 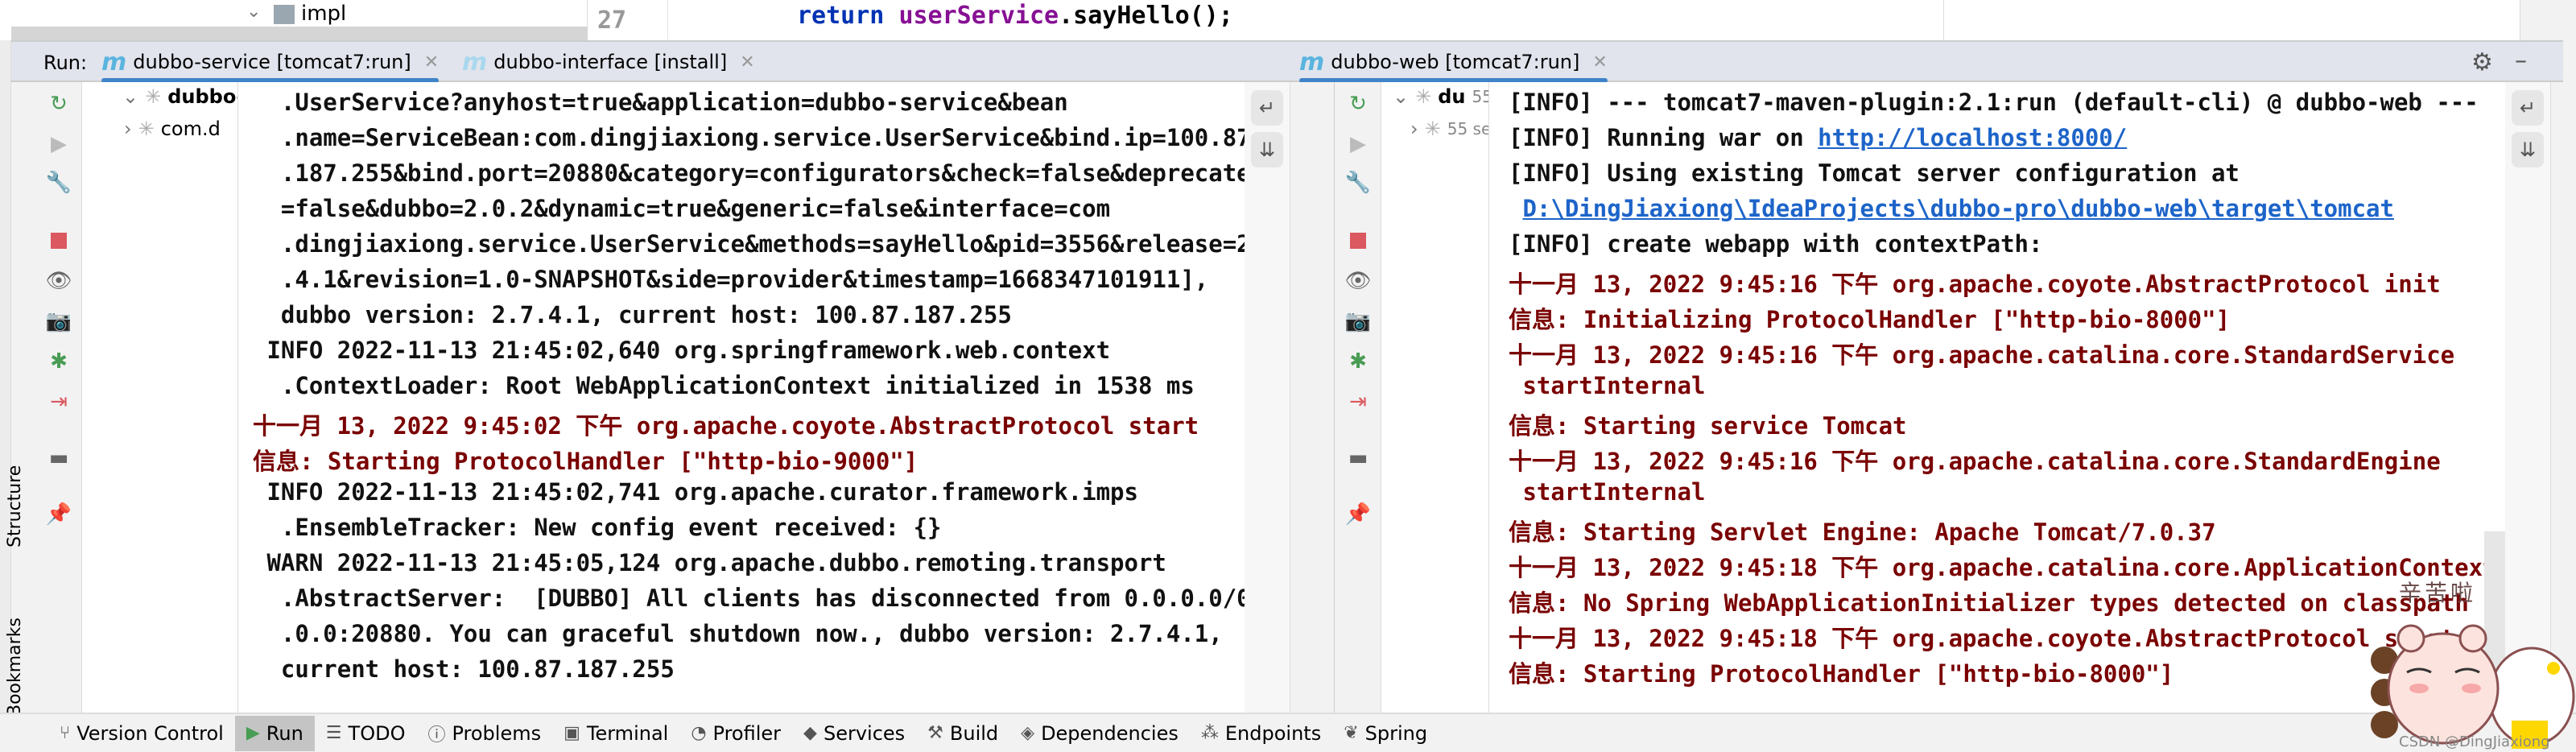 I want to click on console-text: current host: 100.87.187.255, so click(x=464, y=669).